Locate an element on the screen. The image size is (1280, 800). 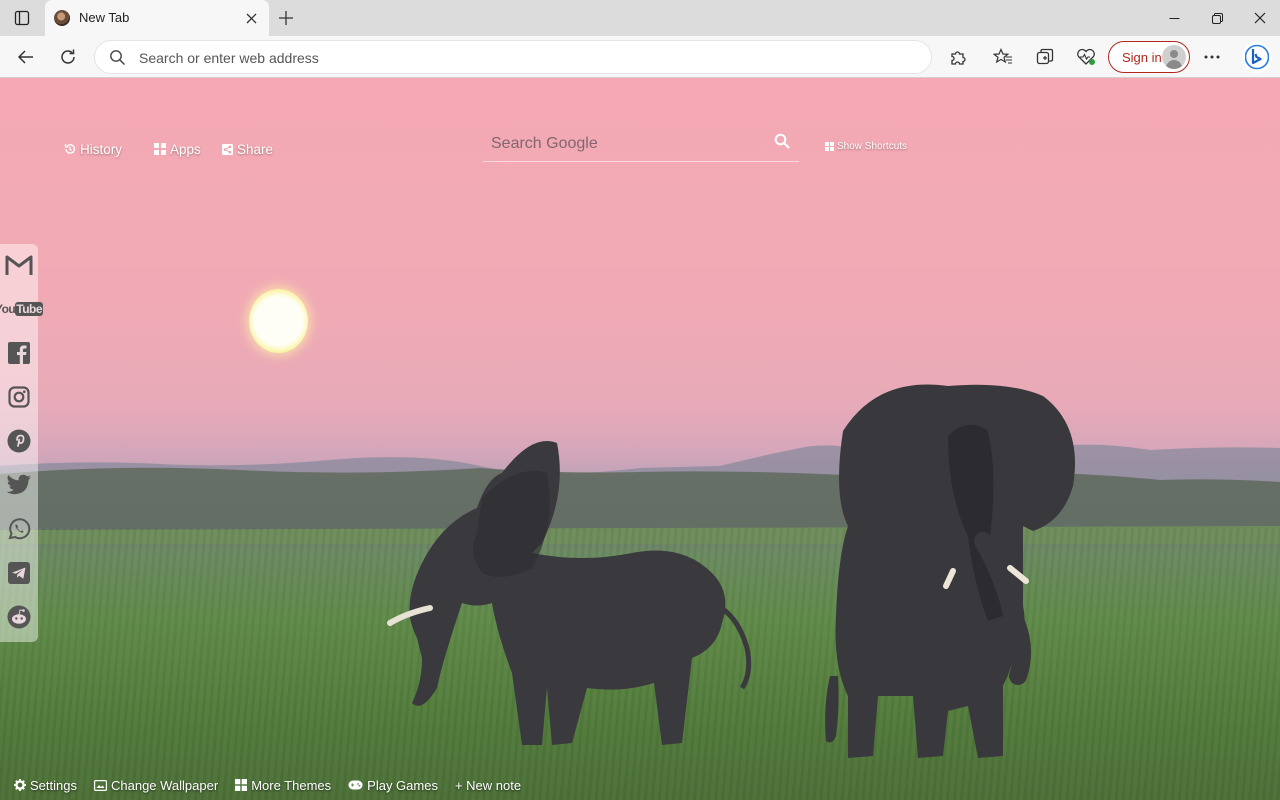
tab-actions-icon is located at coordinates (22, 18).